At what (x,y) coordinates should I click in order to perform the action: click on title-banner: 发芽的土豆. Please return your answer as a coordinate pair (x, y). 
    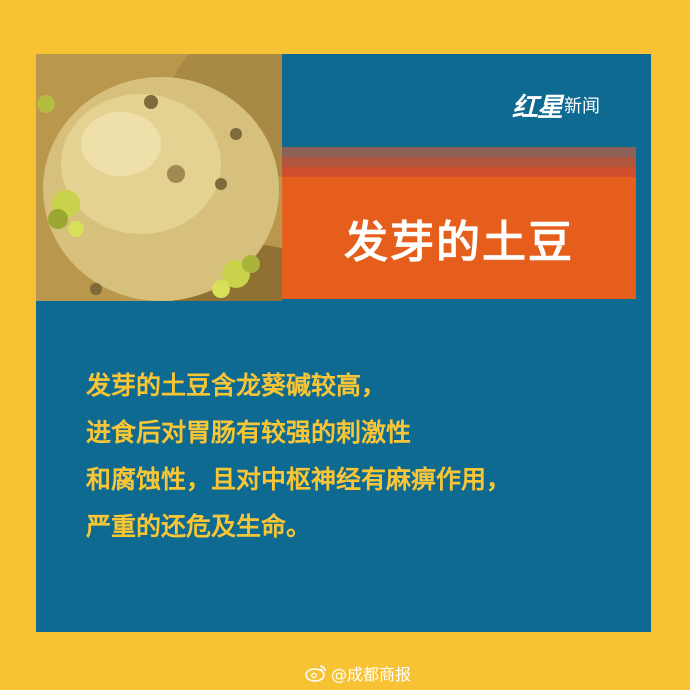
    Looking at the image, I should click on (459, 238).